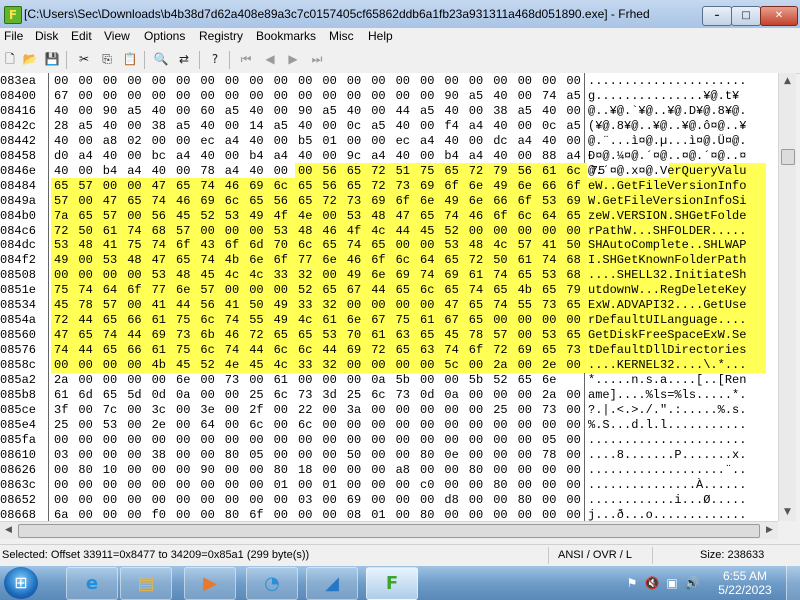  What do you see at coordinates (136, 260) in the screenshot?
I see `hex-byte: 48` at bounding box center [136, 260].